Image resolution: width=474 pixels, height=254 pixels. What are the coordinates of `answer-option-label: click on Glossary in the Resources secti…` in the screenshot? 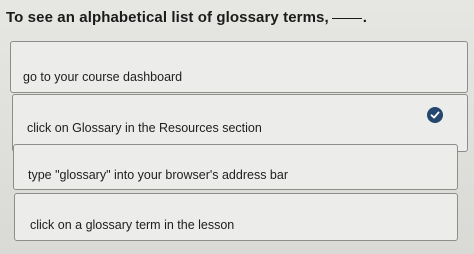 It's located at (144, 128).